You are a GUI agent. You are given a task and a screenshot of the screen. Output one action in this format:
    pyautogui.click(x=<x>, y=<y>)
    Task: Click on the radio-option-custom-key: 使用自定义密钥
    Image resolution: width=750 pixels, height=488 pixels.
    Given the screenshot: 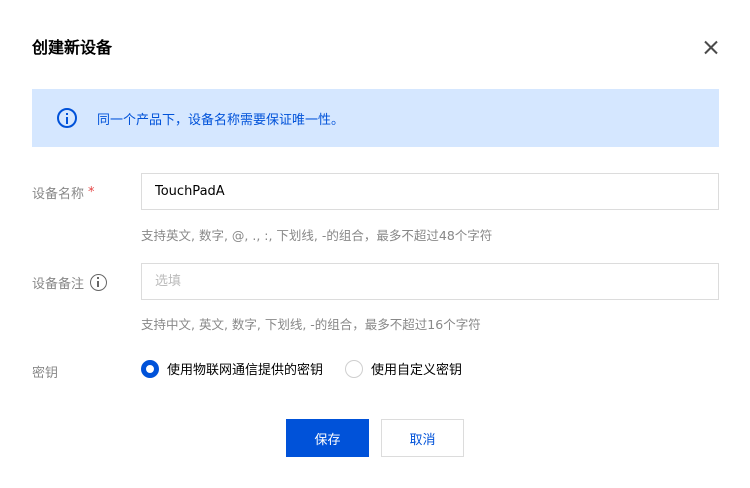 What is the action you would take?
    pyautogui.click(x=403, y=368)
    